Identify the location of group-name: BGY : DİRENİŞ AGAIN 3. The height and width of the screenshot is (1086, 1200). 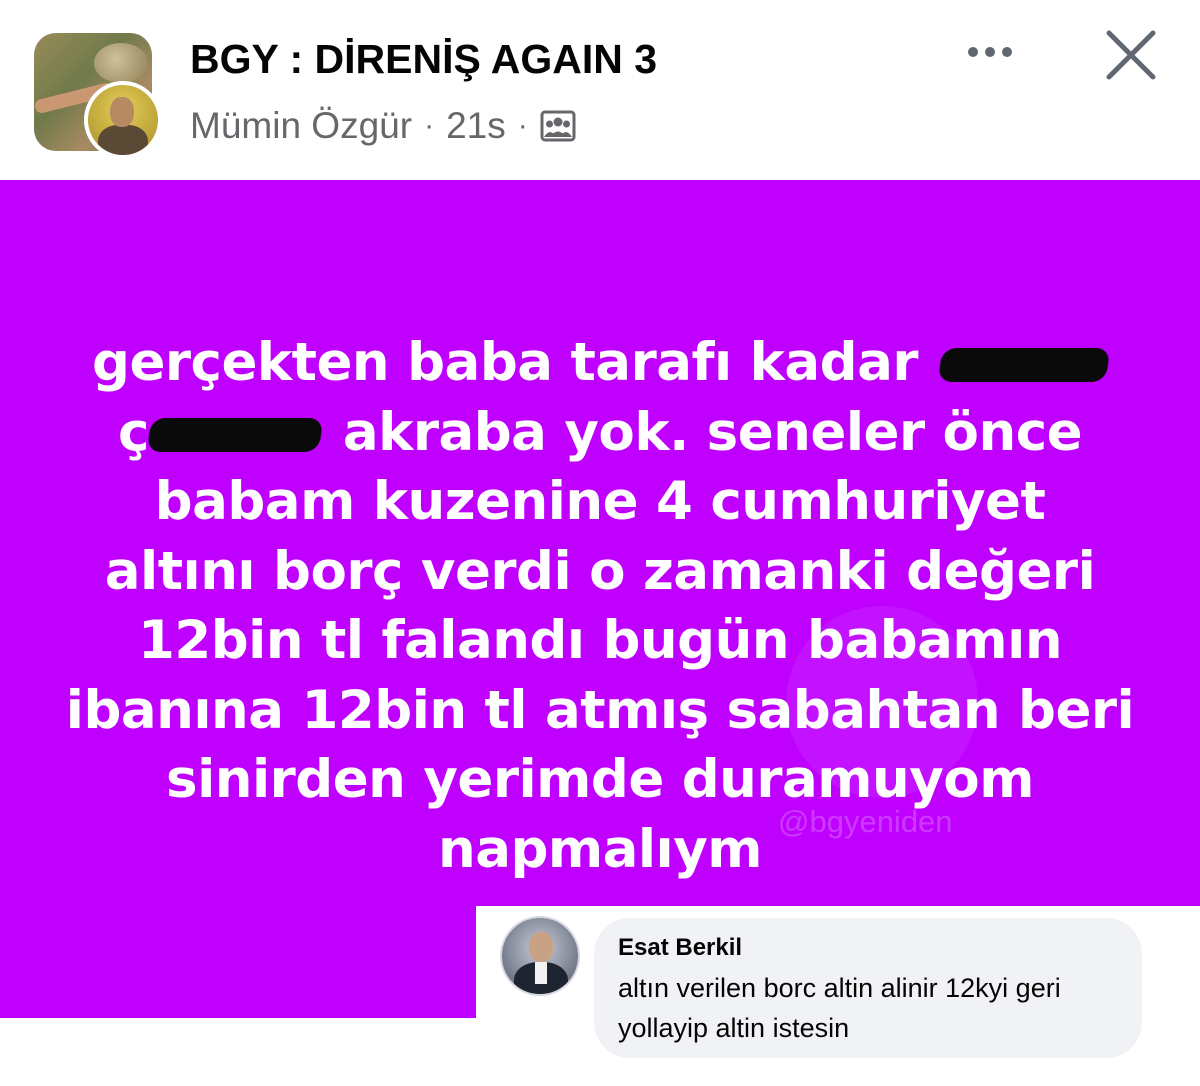
(423, 59).